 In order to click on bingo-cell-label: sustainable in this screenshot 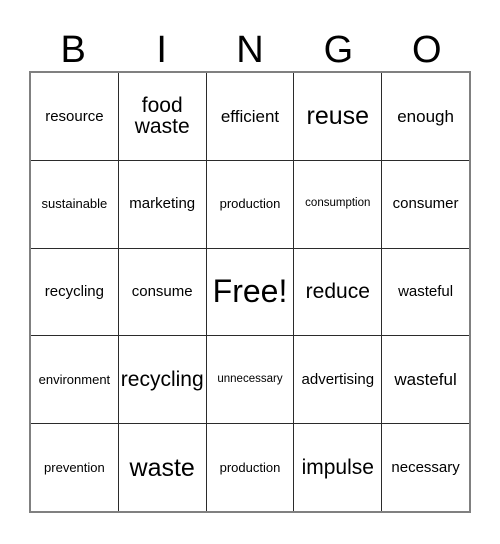, I will do `click(74, 204)`.